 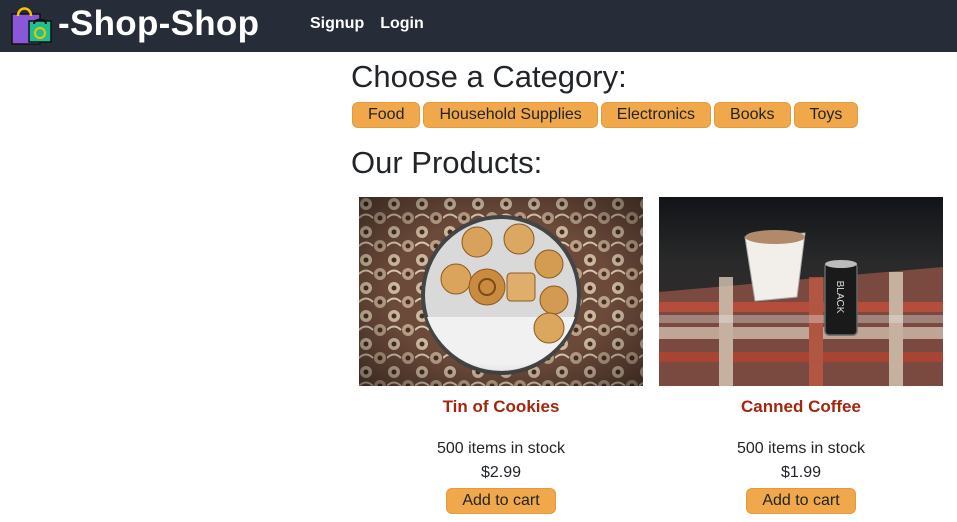 I want to click on price-text: $2.99, so click(x=501, y=472).